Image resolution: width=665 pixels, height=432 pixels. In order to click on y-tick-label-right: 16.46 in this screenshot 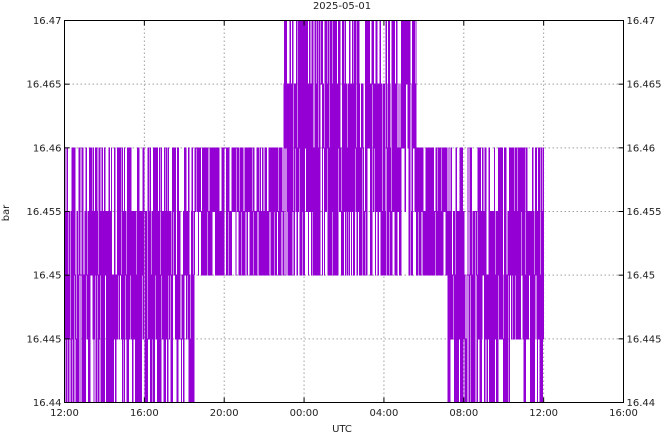, I will do `click(641, 148)`.